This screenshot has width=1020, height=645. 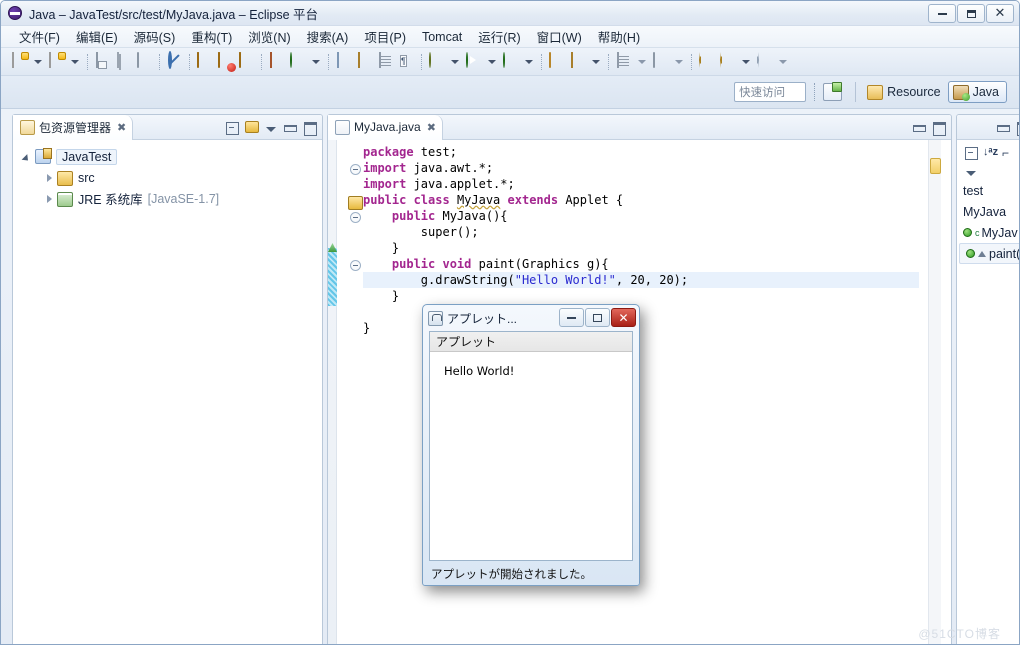 I want to click on new-class-dropdown-icon, so click(x=316, y=61).